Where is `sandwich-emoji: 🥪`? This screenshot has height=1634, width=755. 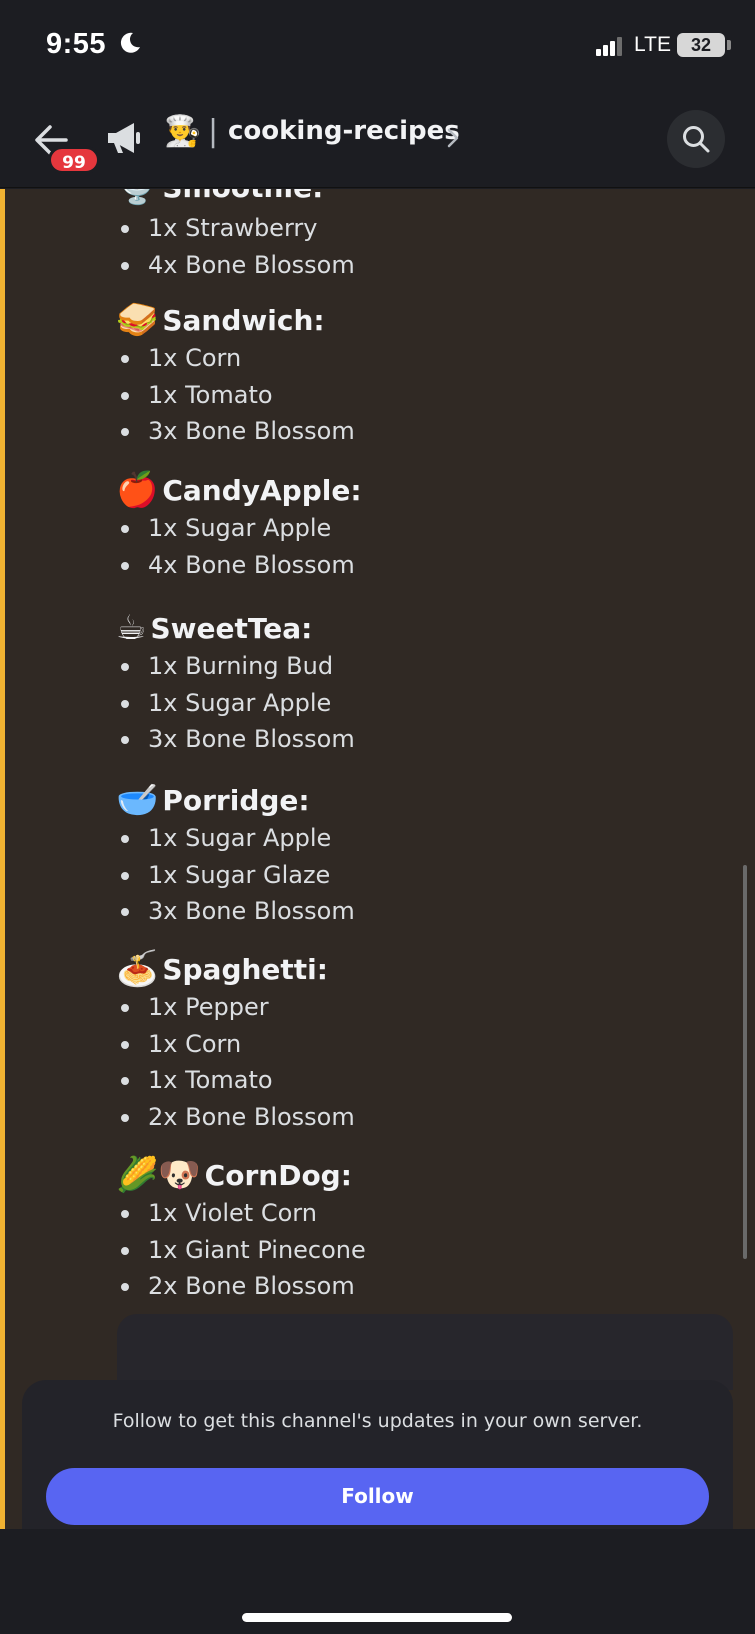
sandwich-emoji: 🥪 is located at coordinates (137, 320).